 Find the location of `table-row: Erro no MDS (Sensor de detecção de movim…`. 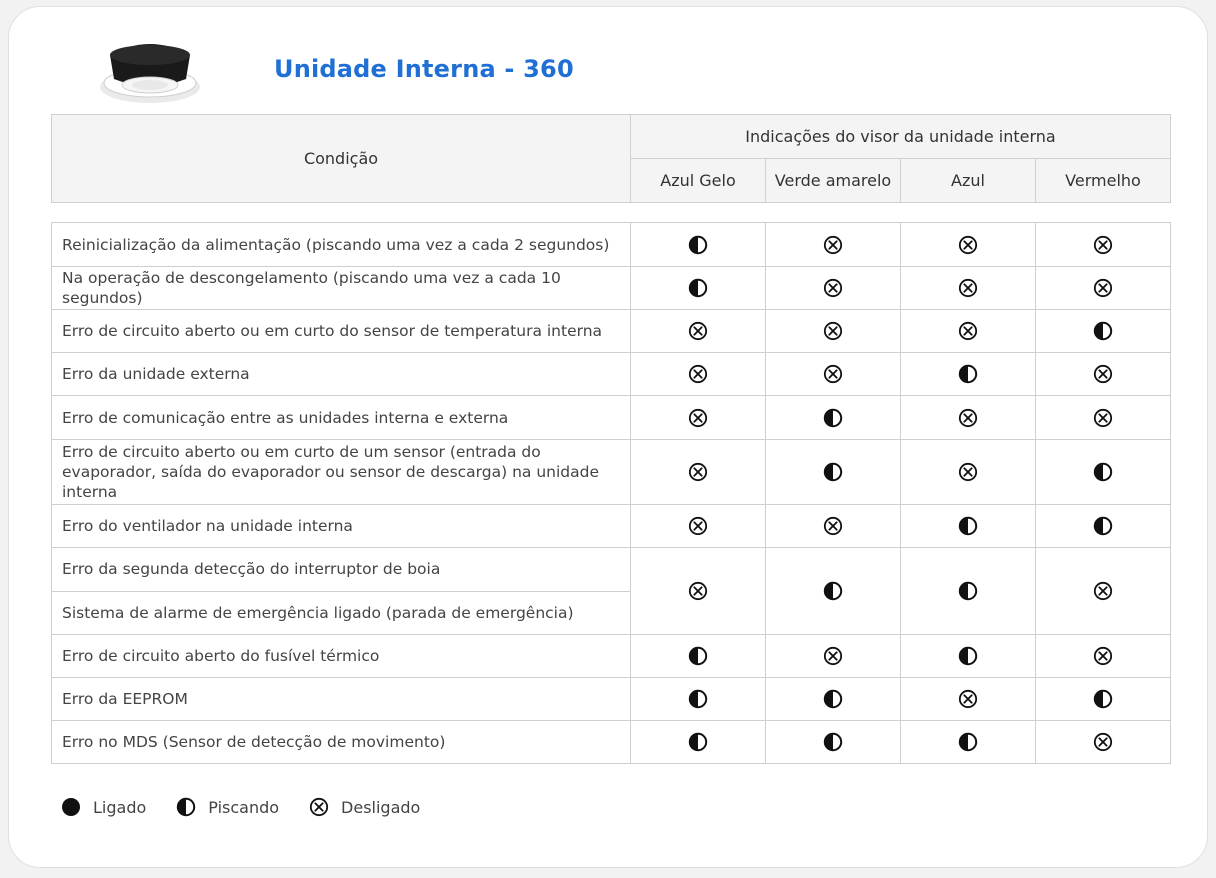

table-row: Erro no MDS (Sensor de detecção de movim… is located at coordinates (611, 742).